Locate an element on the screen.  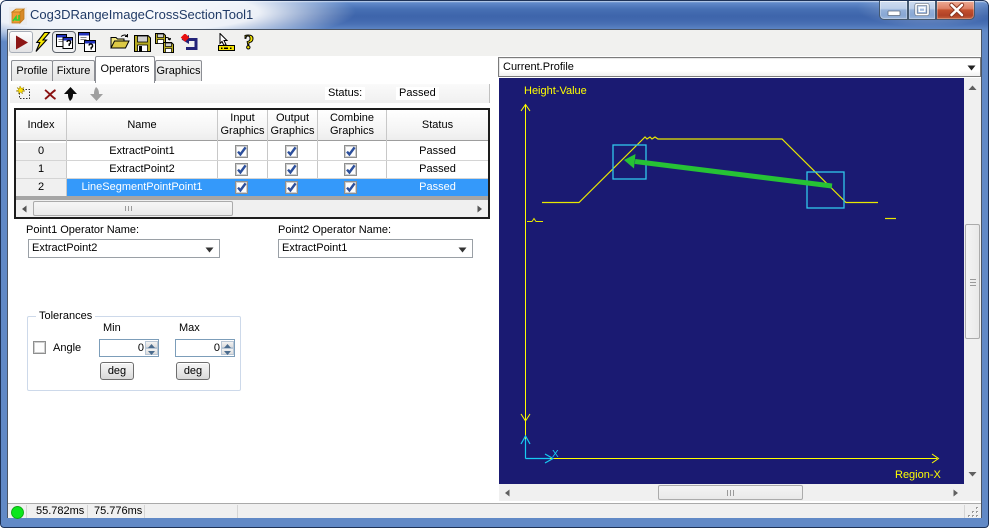
svg-text: X is located at coordinates (555, 454).